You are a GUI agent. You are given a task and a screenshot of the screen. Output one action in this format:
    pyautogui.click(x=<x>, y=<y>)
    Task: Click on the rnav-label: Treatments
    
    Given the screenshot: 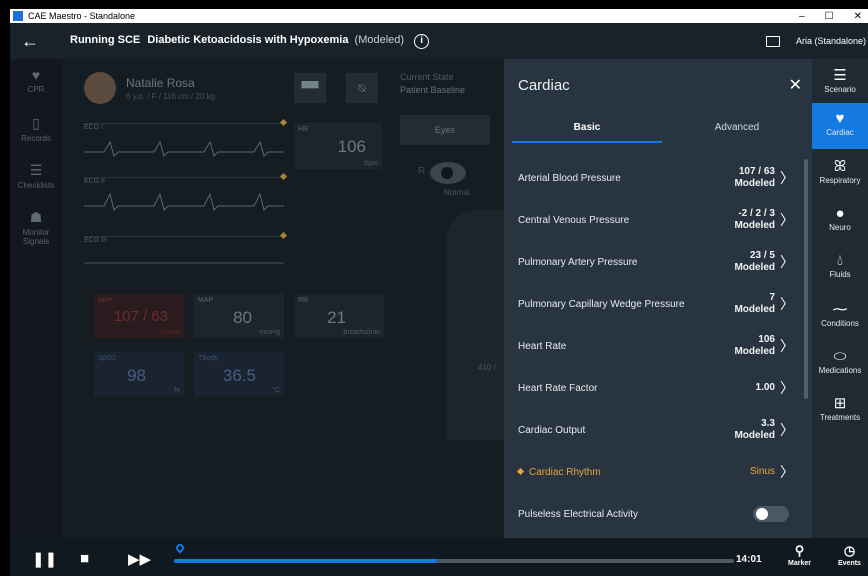 What is the action you would take?
    pyautogui.click(x=840, y=417)
    